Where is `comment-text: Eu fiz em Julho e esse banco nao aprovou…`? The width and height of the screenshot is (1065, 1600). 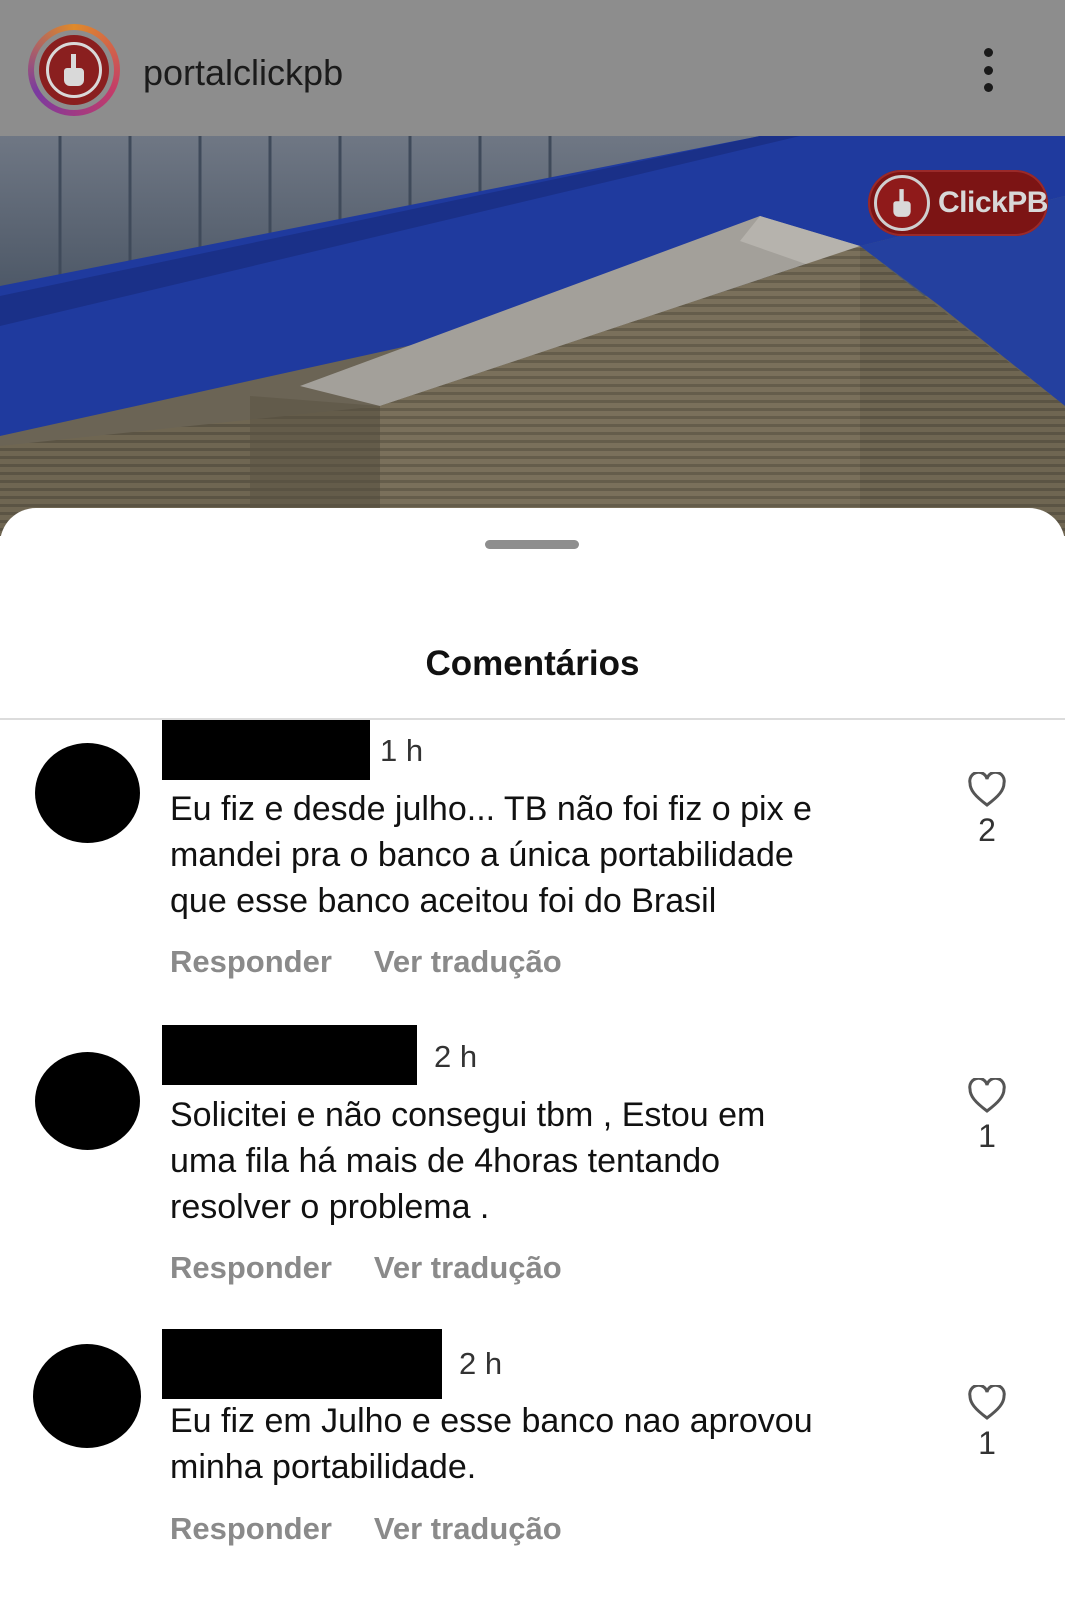 comment-text: Eu fiz em Julho e esse banco nao aprovou… is located at coordinates (491, 1444).